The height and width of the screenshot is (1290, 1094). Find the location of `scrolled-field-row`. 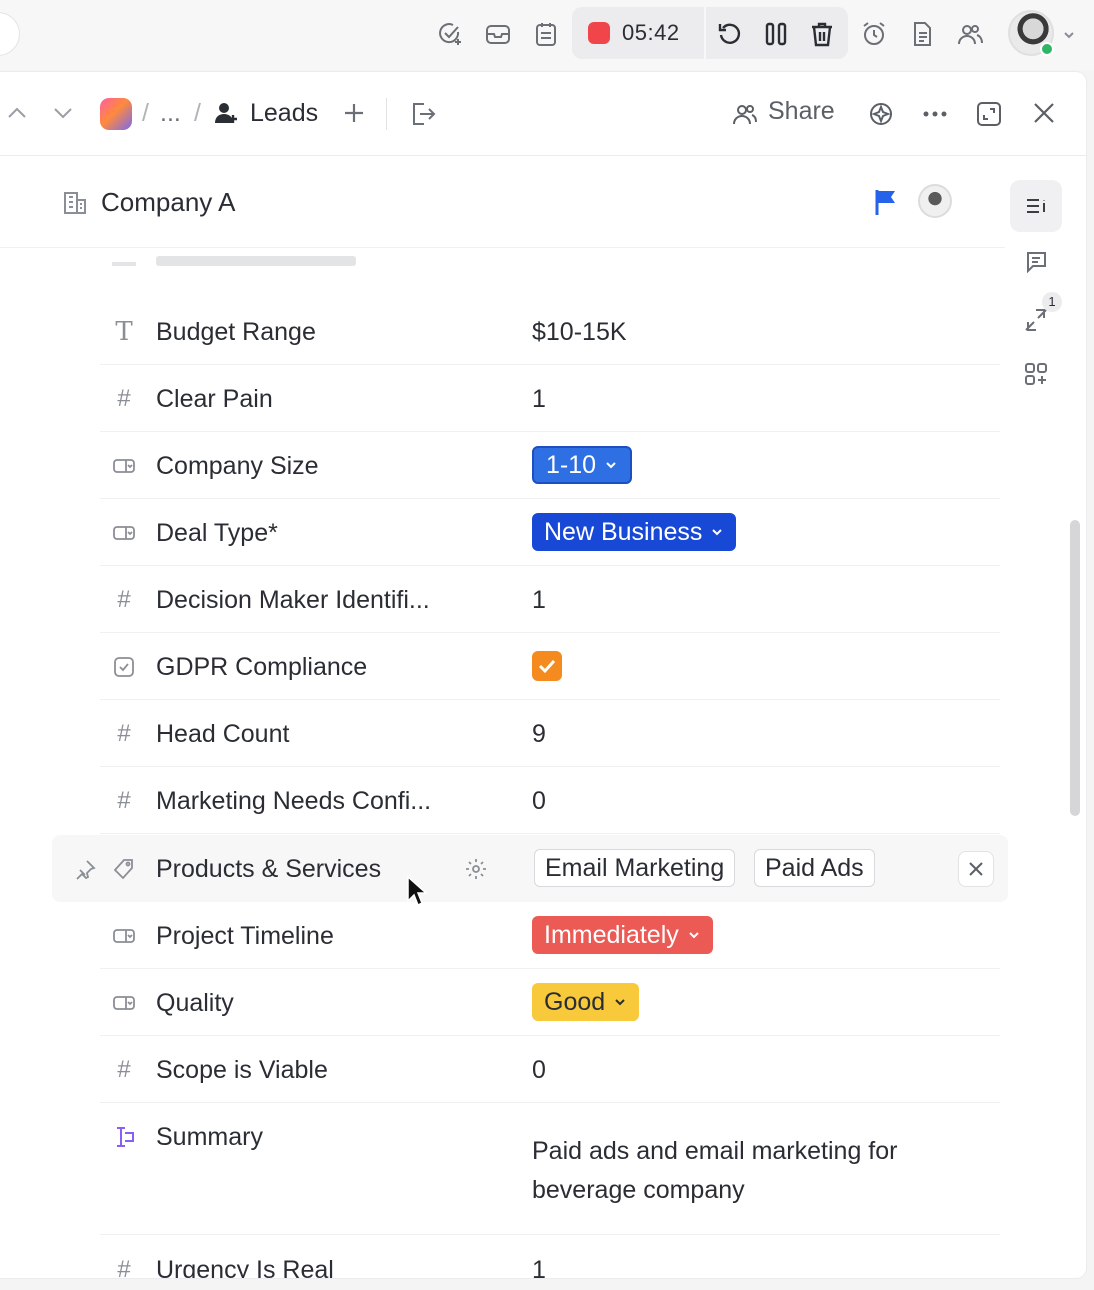

scrolled-field-row is located at coordinates (312, 265).